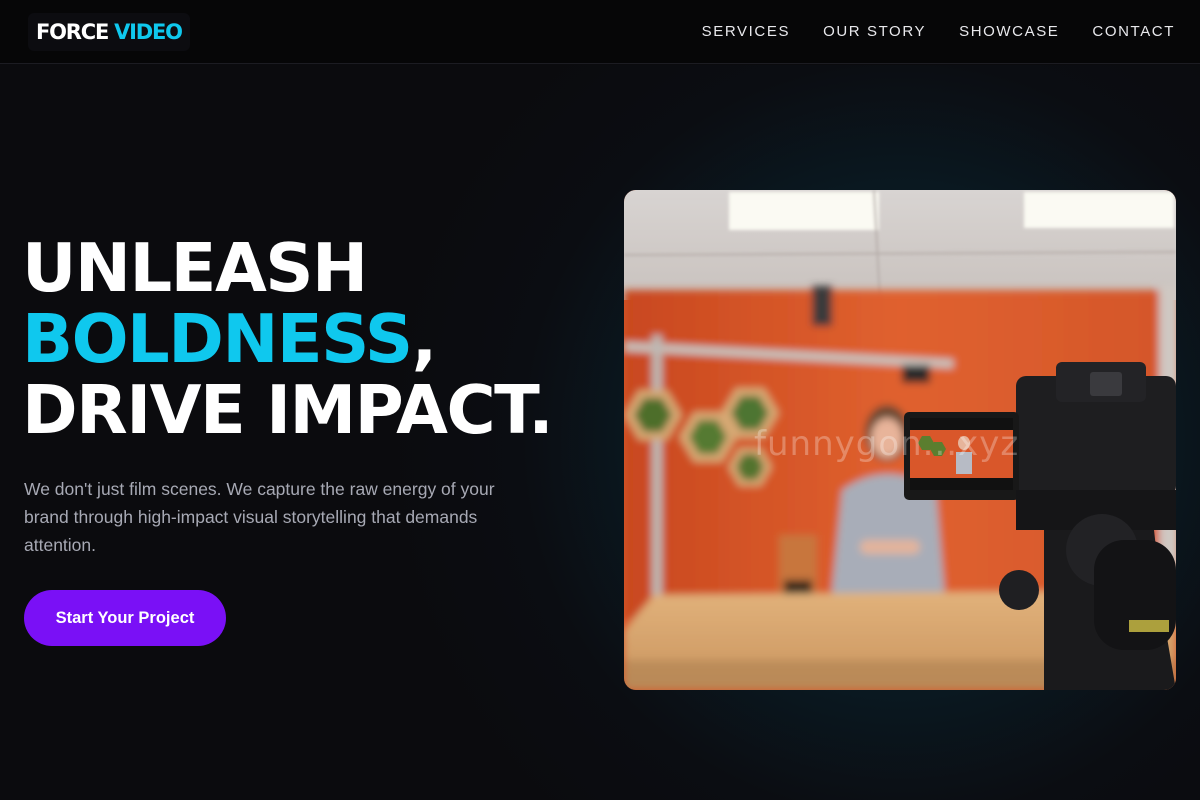 Image resolution: width=1200 pixels, height=800 pixels. I want to click on nav-link-services: SERVICES, so click(746, 32).